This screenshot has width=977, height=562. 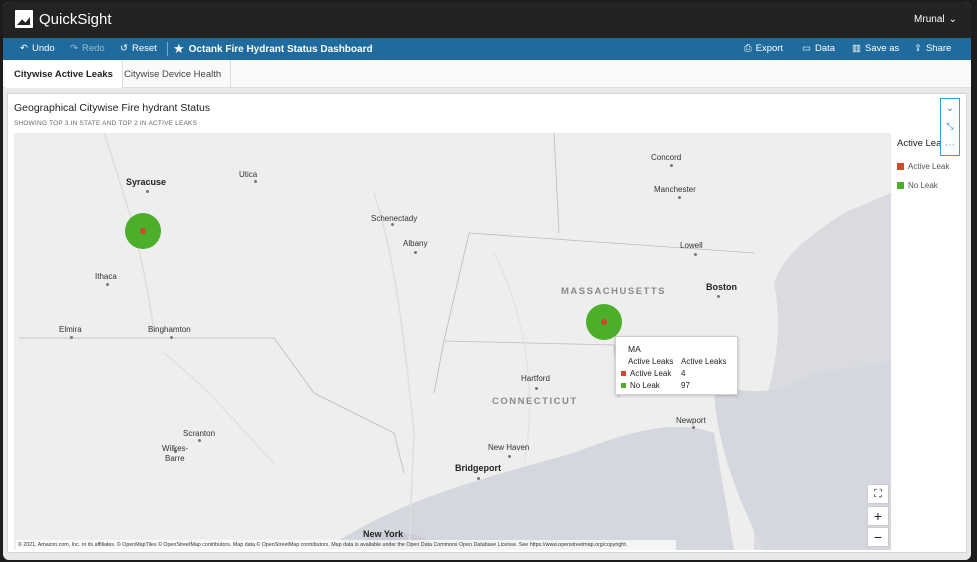 What do you see at coordinates (478, 468) in the screenshot?
I see `label-bridgeport: Bridgeport` at bounding box center [478, 468].